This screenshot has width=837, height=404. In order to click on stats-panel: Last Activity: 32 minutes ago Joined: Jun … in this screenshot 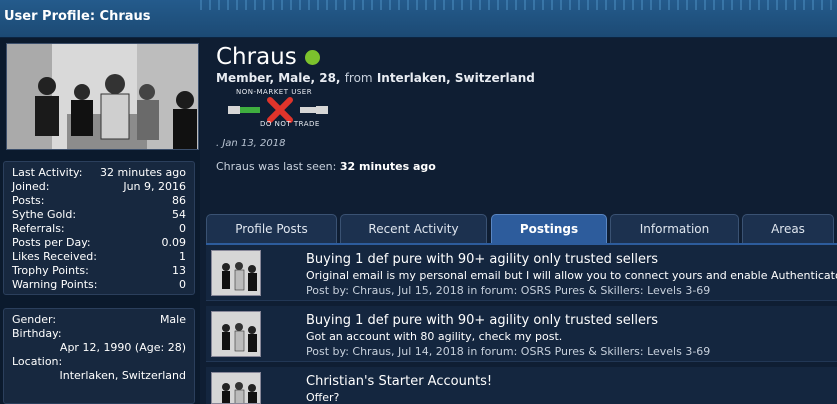, I will do `click(99, 228)`.